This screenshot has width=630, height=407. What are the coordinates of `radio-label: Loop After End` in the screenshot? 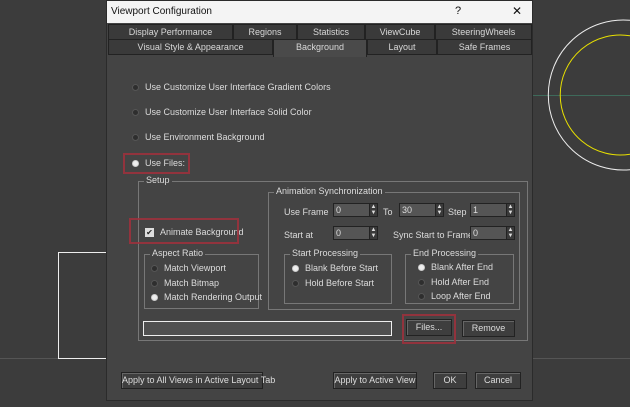 It's located at (461, 296).